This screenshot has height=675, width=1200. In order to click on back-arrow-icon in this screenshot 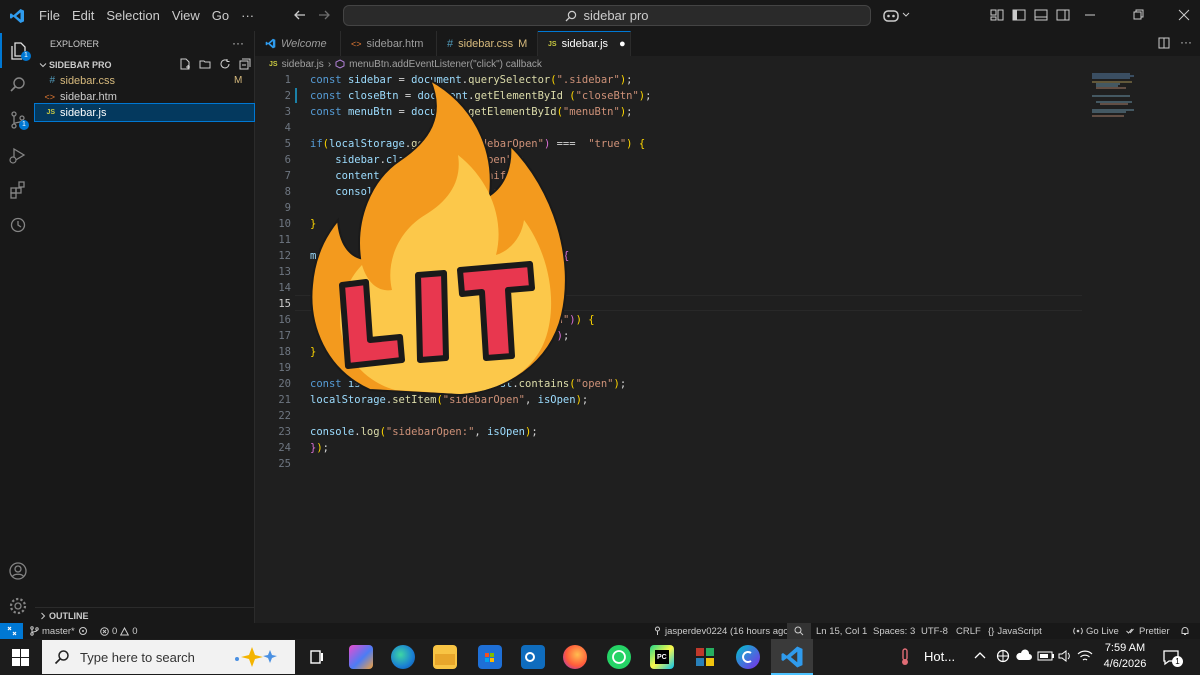, I will do `click(300, 15)`.